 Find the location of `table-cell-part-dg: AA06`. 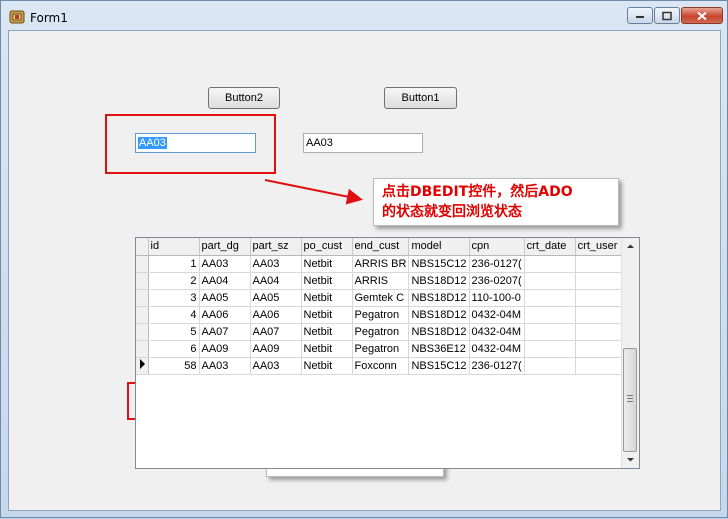

table-cell-part-dg: AA06 is located at coordinates (225, 315).